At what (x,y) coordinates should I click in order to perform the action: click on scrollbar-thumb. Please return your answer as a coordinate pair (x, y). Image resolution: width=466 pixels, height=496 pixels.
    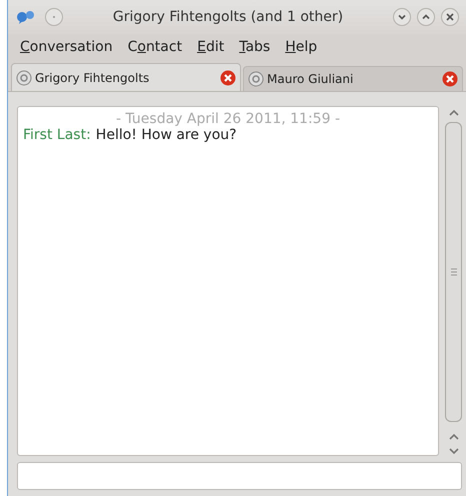
    Looking at the image, I should click on (453, 272).